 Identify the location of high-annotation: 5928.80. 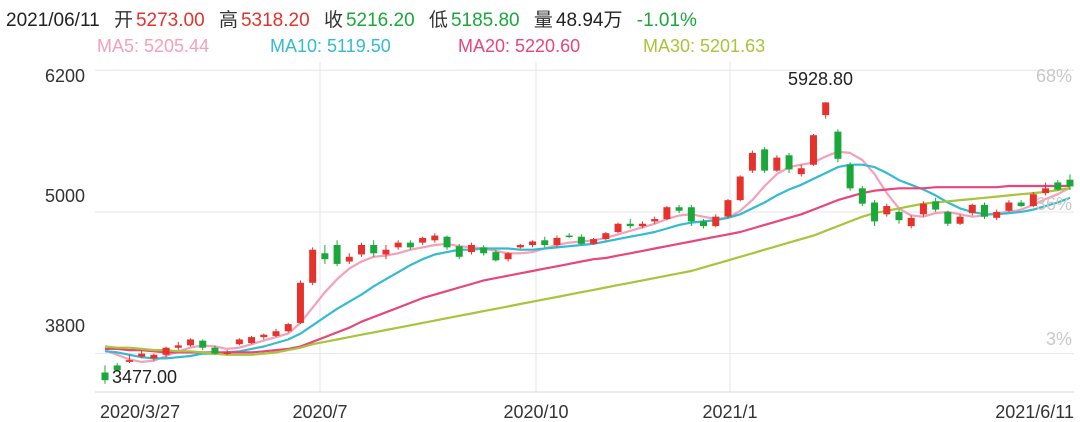
(820, 79).